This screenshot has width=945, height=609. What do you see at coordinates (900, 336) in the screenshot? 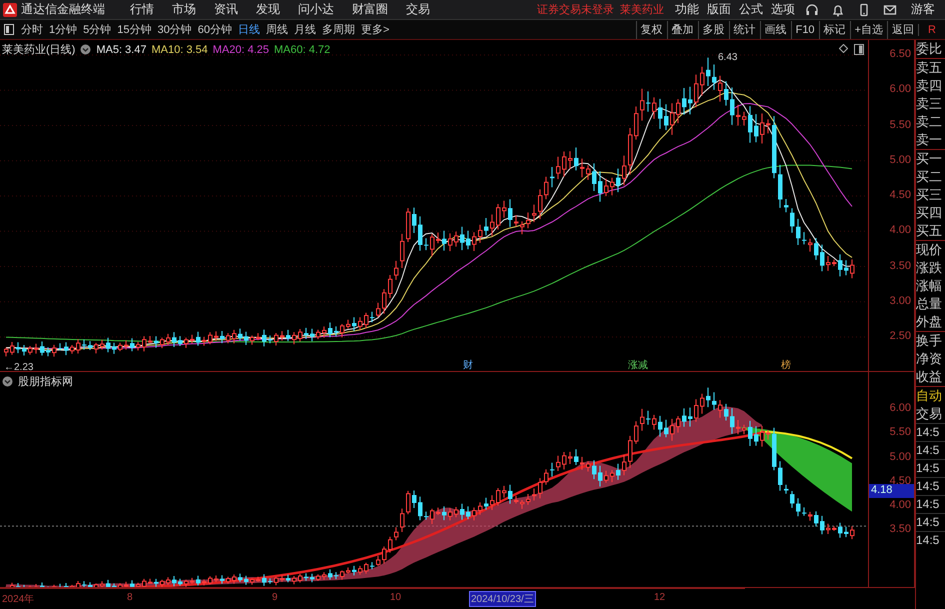
I see `price-tick: 2.50` at bounding box center [900, 336].